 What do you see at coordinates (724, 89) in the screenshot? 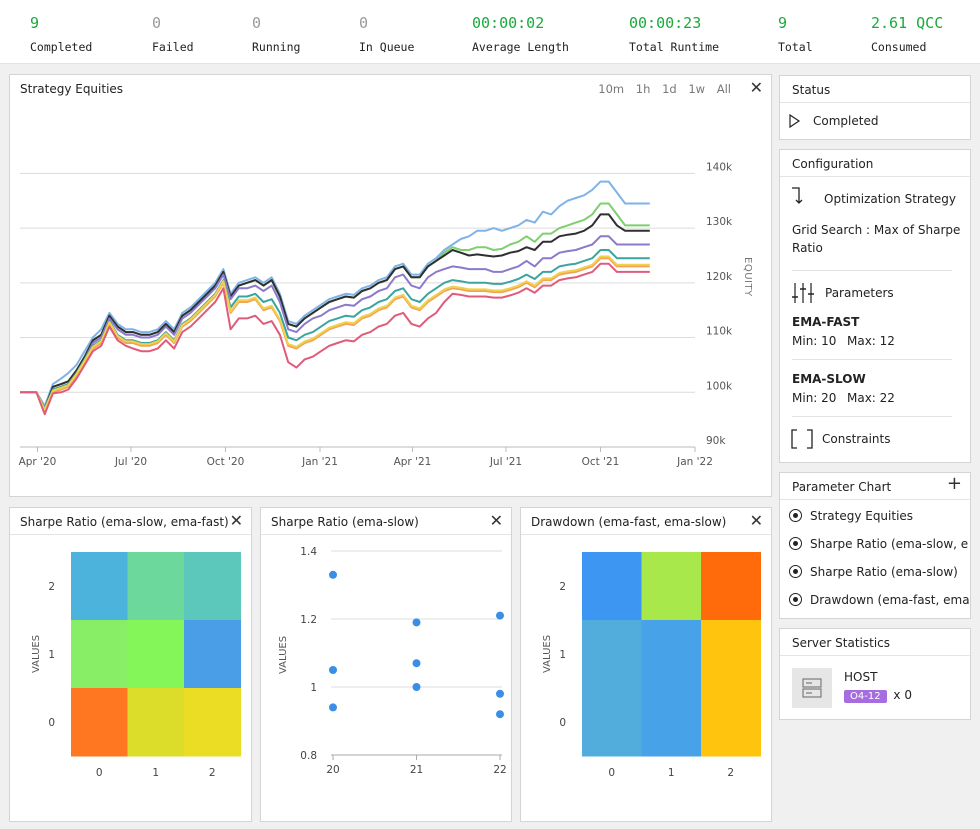
I see `range-all-button: All` at bounding box center [724, 89].